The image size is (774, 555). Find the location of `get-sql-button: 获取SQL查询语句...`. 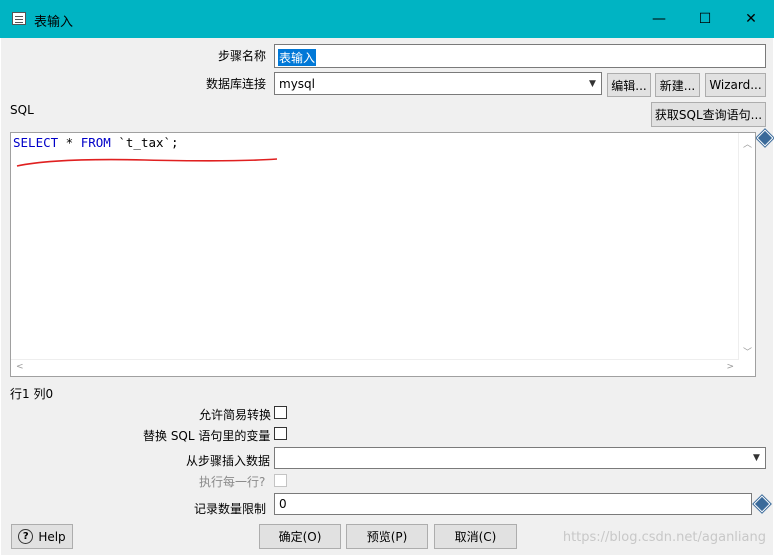

get-sql-button: 获取SQL查询语句... is located at coordinates (708, 114).